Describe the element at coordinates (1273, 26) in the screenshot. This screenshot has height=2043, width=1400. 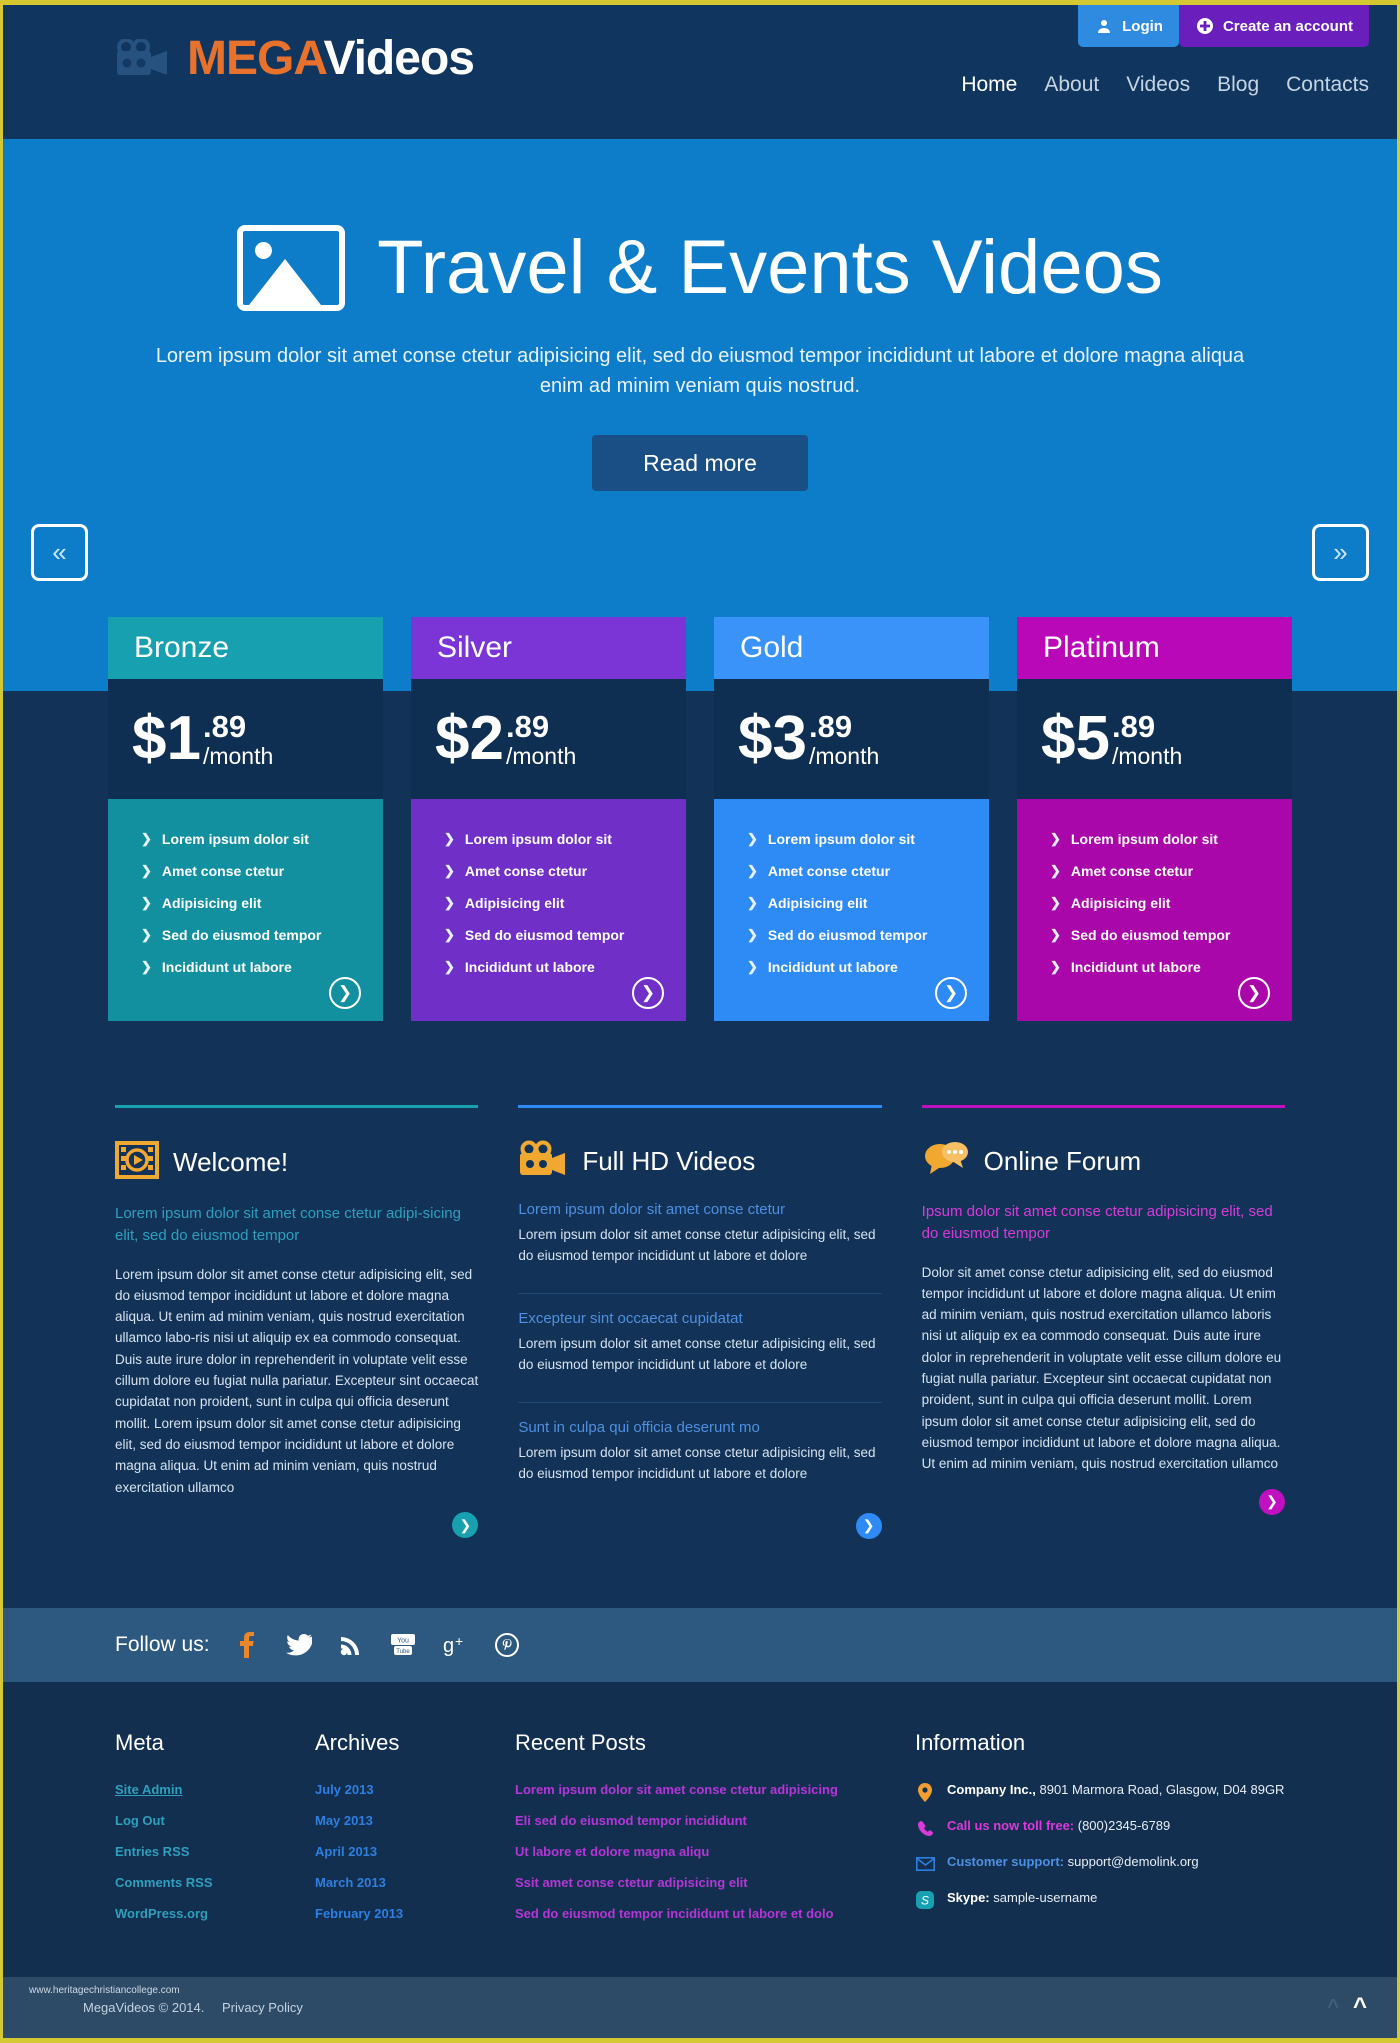
I see `create-account-button: Create an account` at that location.